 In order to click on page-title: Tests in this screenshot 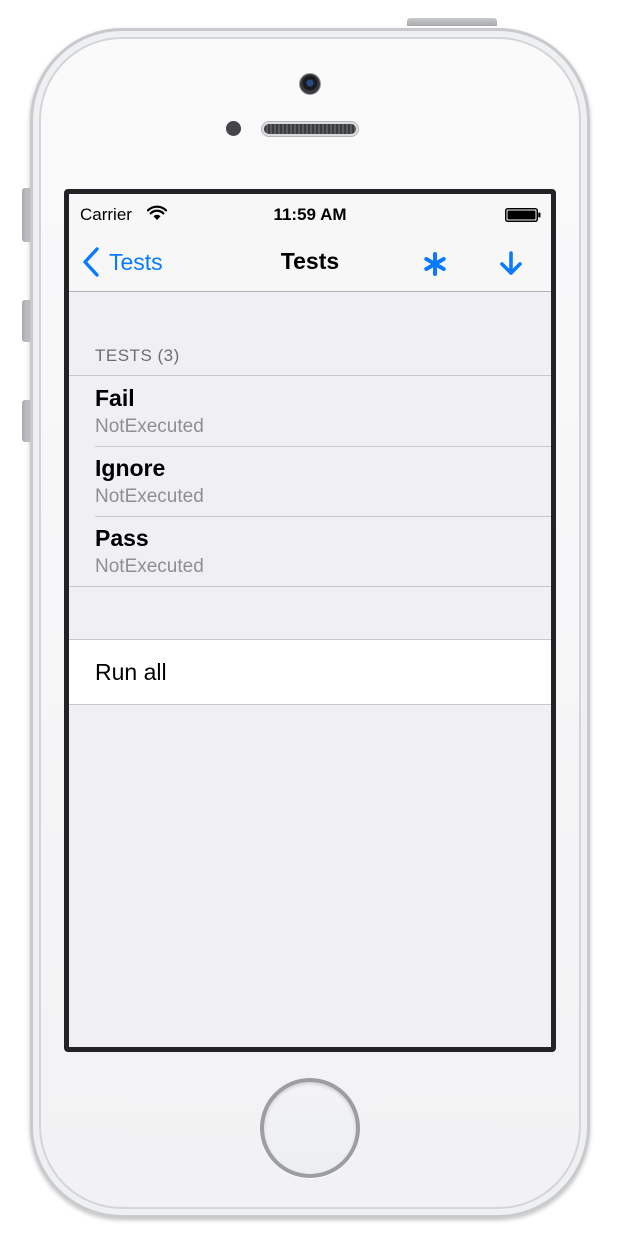, I will do `click(310, 261)`.